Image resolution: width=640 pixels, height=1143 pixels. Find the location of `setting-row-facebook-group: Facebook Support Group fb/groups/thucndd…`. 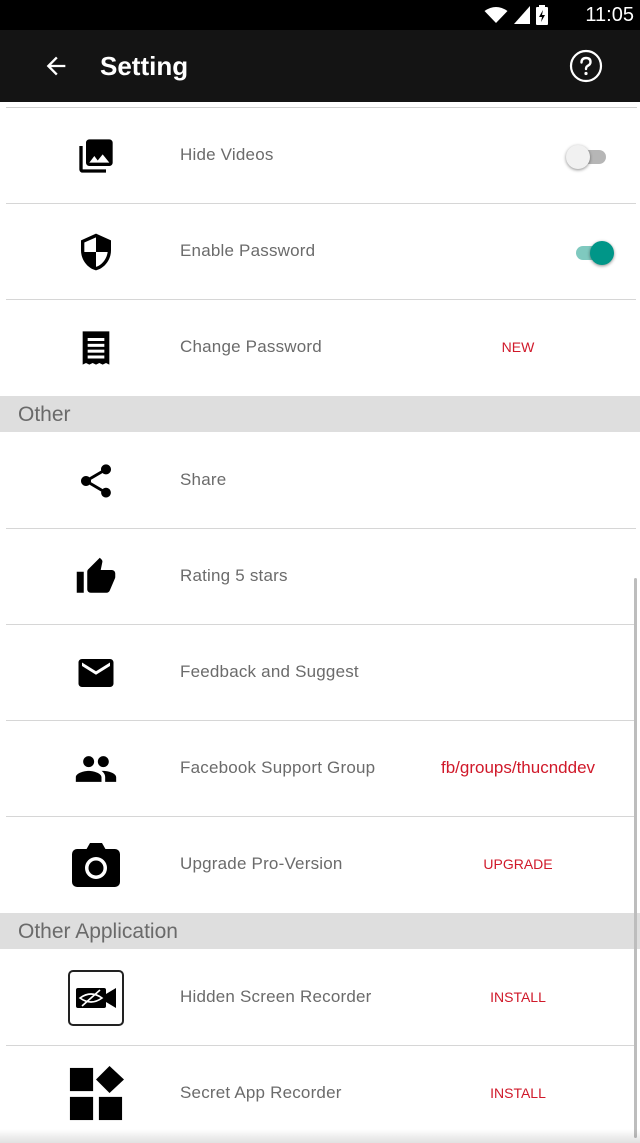

setting-row-facebook-group: Facebook Support Group fb/groups/thucndd… is located at coordinates (320, 769).